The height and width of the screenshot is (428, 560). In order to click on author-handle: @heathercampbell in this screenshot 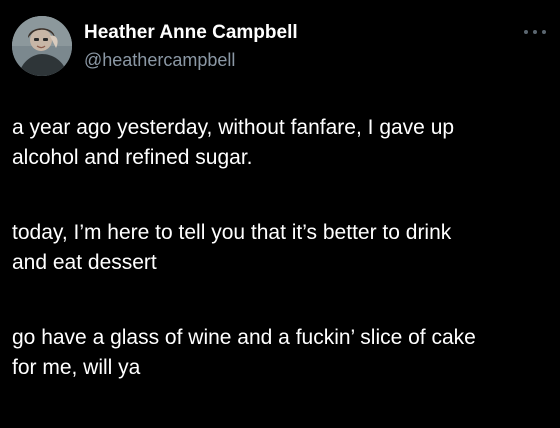, I will do `click(159, 60)`.